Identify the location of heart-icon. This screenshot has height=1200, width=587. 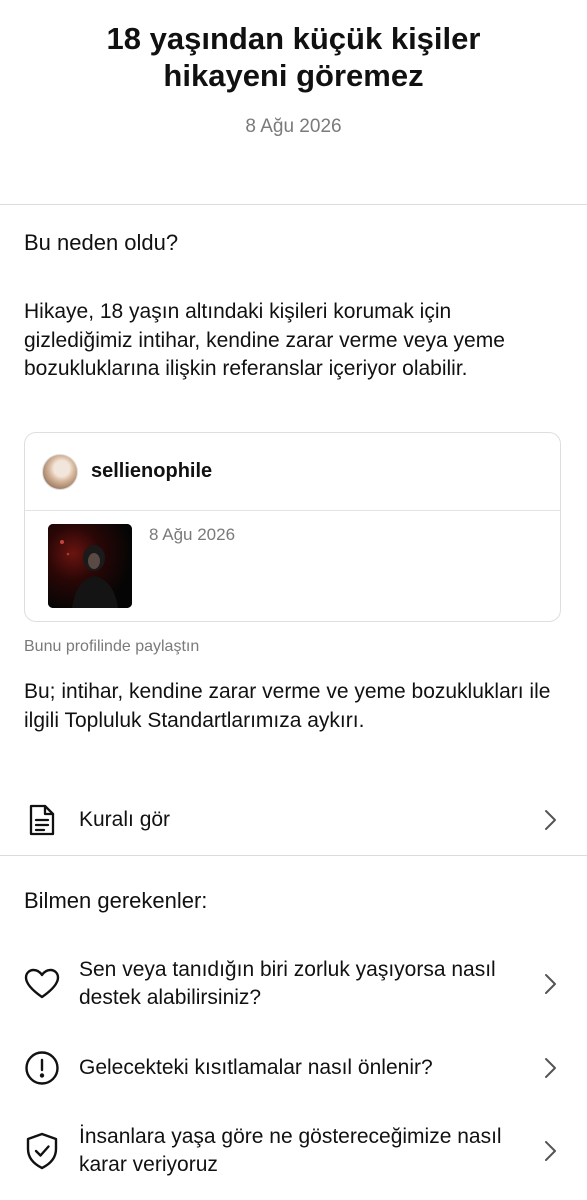
(42, 984).